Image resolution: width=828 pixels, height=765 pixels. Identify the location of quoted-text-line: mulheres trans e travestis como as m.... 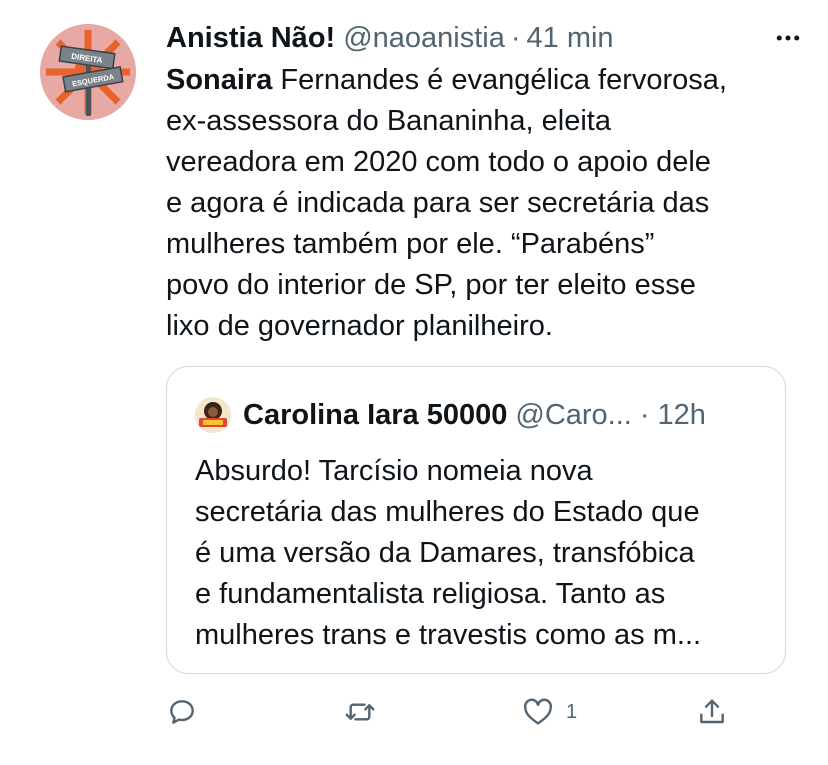
(448, 635).